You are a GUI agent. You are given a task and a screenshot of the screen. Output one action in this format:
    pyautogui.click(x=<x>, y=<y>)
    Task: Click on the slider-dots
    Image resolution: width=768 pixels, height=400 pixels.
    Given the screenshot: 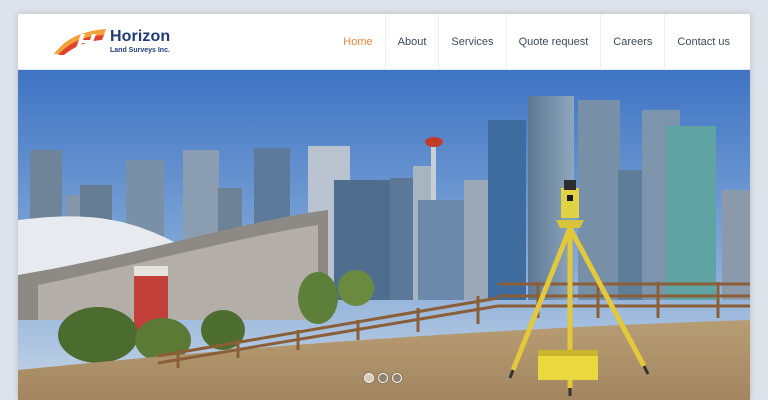 What is the action you would take?
    pyautogui.click(x=383, y=378)
    